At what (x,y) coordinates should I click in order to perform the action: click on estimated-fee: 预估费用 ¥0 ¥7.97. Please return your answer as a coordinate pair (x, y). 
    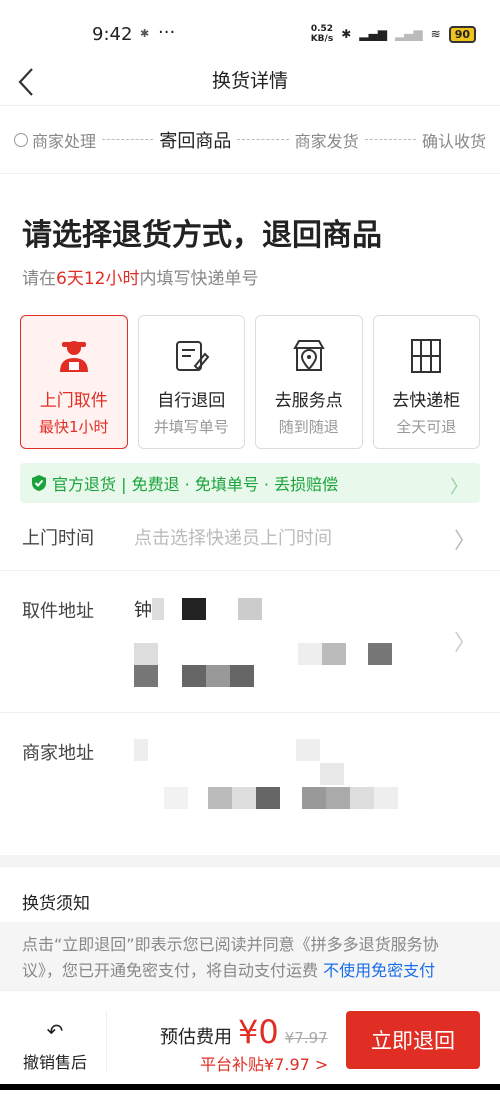
    Looking at the image, I should click on (244, 1032).